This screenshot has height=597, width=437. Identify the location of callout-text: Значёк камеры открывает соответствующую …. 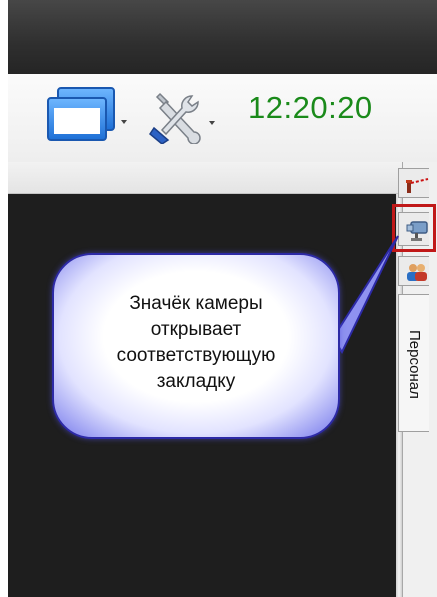
(196, 342).